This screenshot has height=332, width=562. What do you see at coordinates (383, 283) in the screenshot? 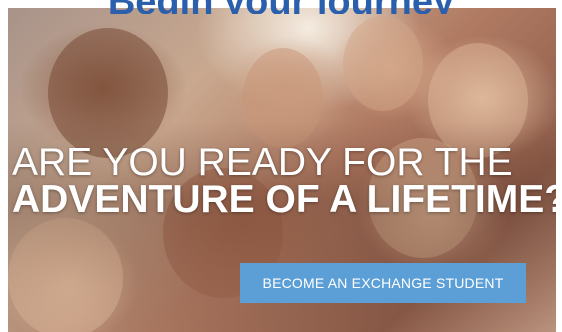
I see `become-exchange-student-button: BECOME AN EXCHANGE STUDENT` at bounding box center [383, 283].